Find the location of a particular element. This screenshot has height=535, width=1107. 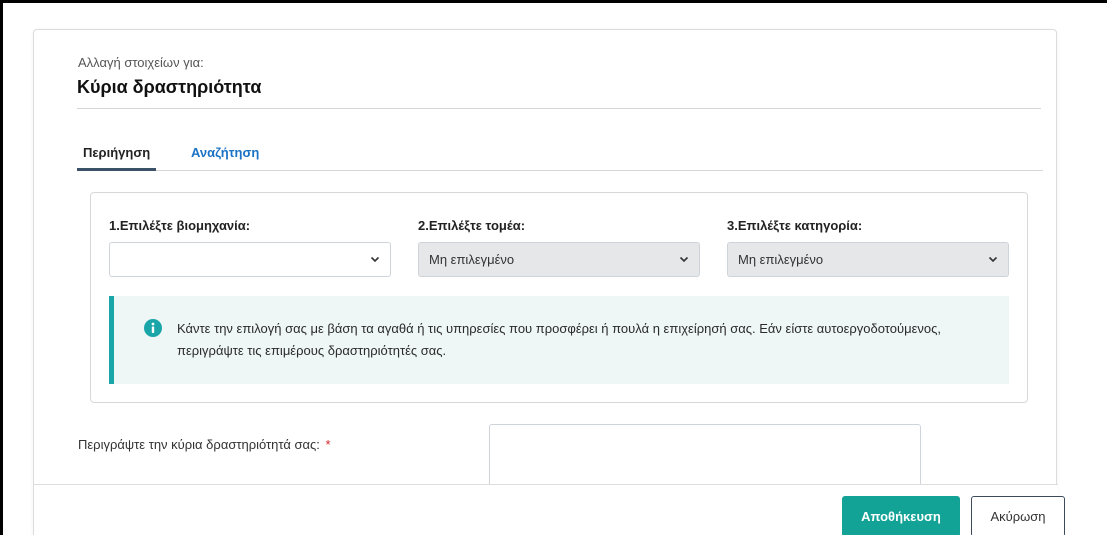

sector-field-group: 2.Επιλέξτε τομέα: Μη επιλεγμένο is located at coordinates (559, 247).